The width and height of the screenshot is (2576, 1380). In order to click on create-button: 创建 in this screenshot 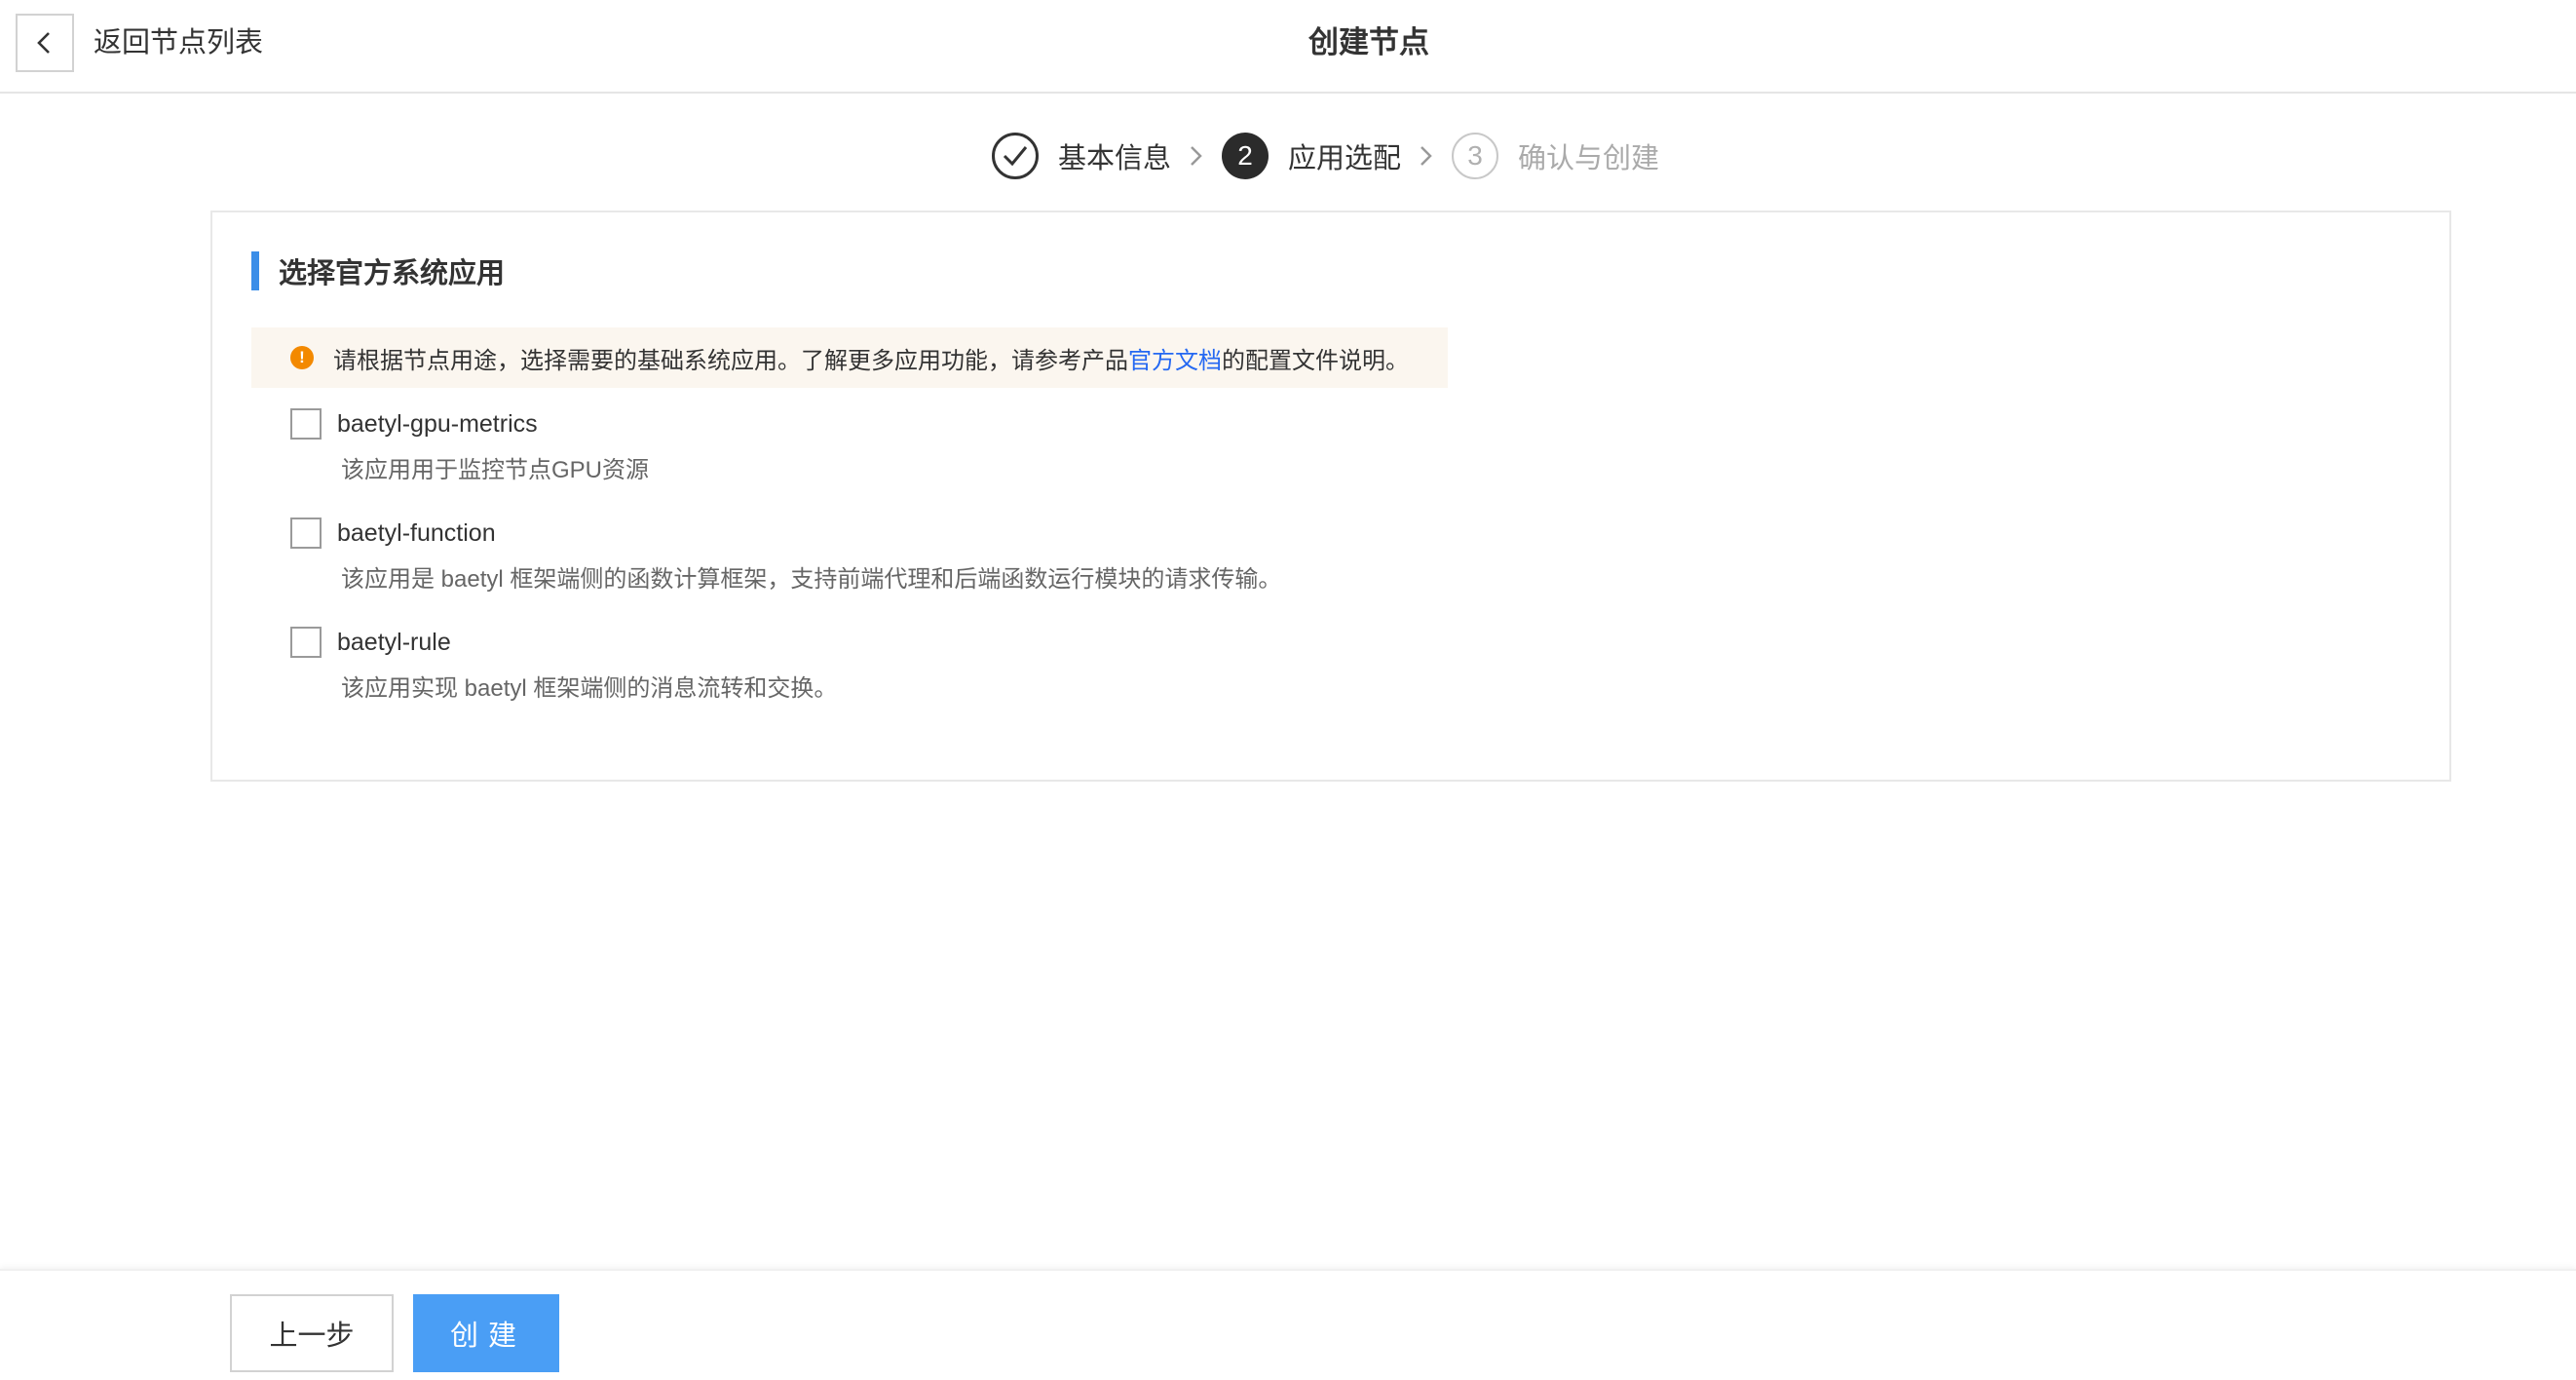, I will do `click(486, 1333)`.